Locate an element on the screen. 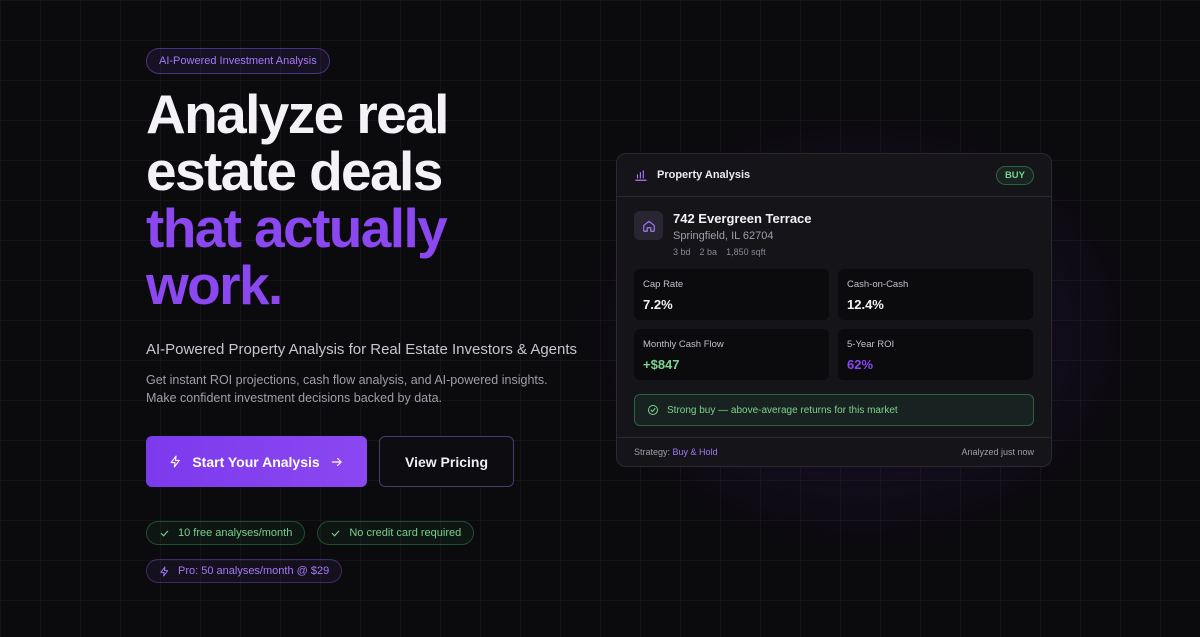 The width and height of the screenshot is (1200, 637). metric-label: Monthly Cash Flow is located at coordinates (683, 344).